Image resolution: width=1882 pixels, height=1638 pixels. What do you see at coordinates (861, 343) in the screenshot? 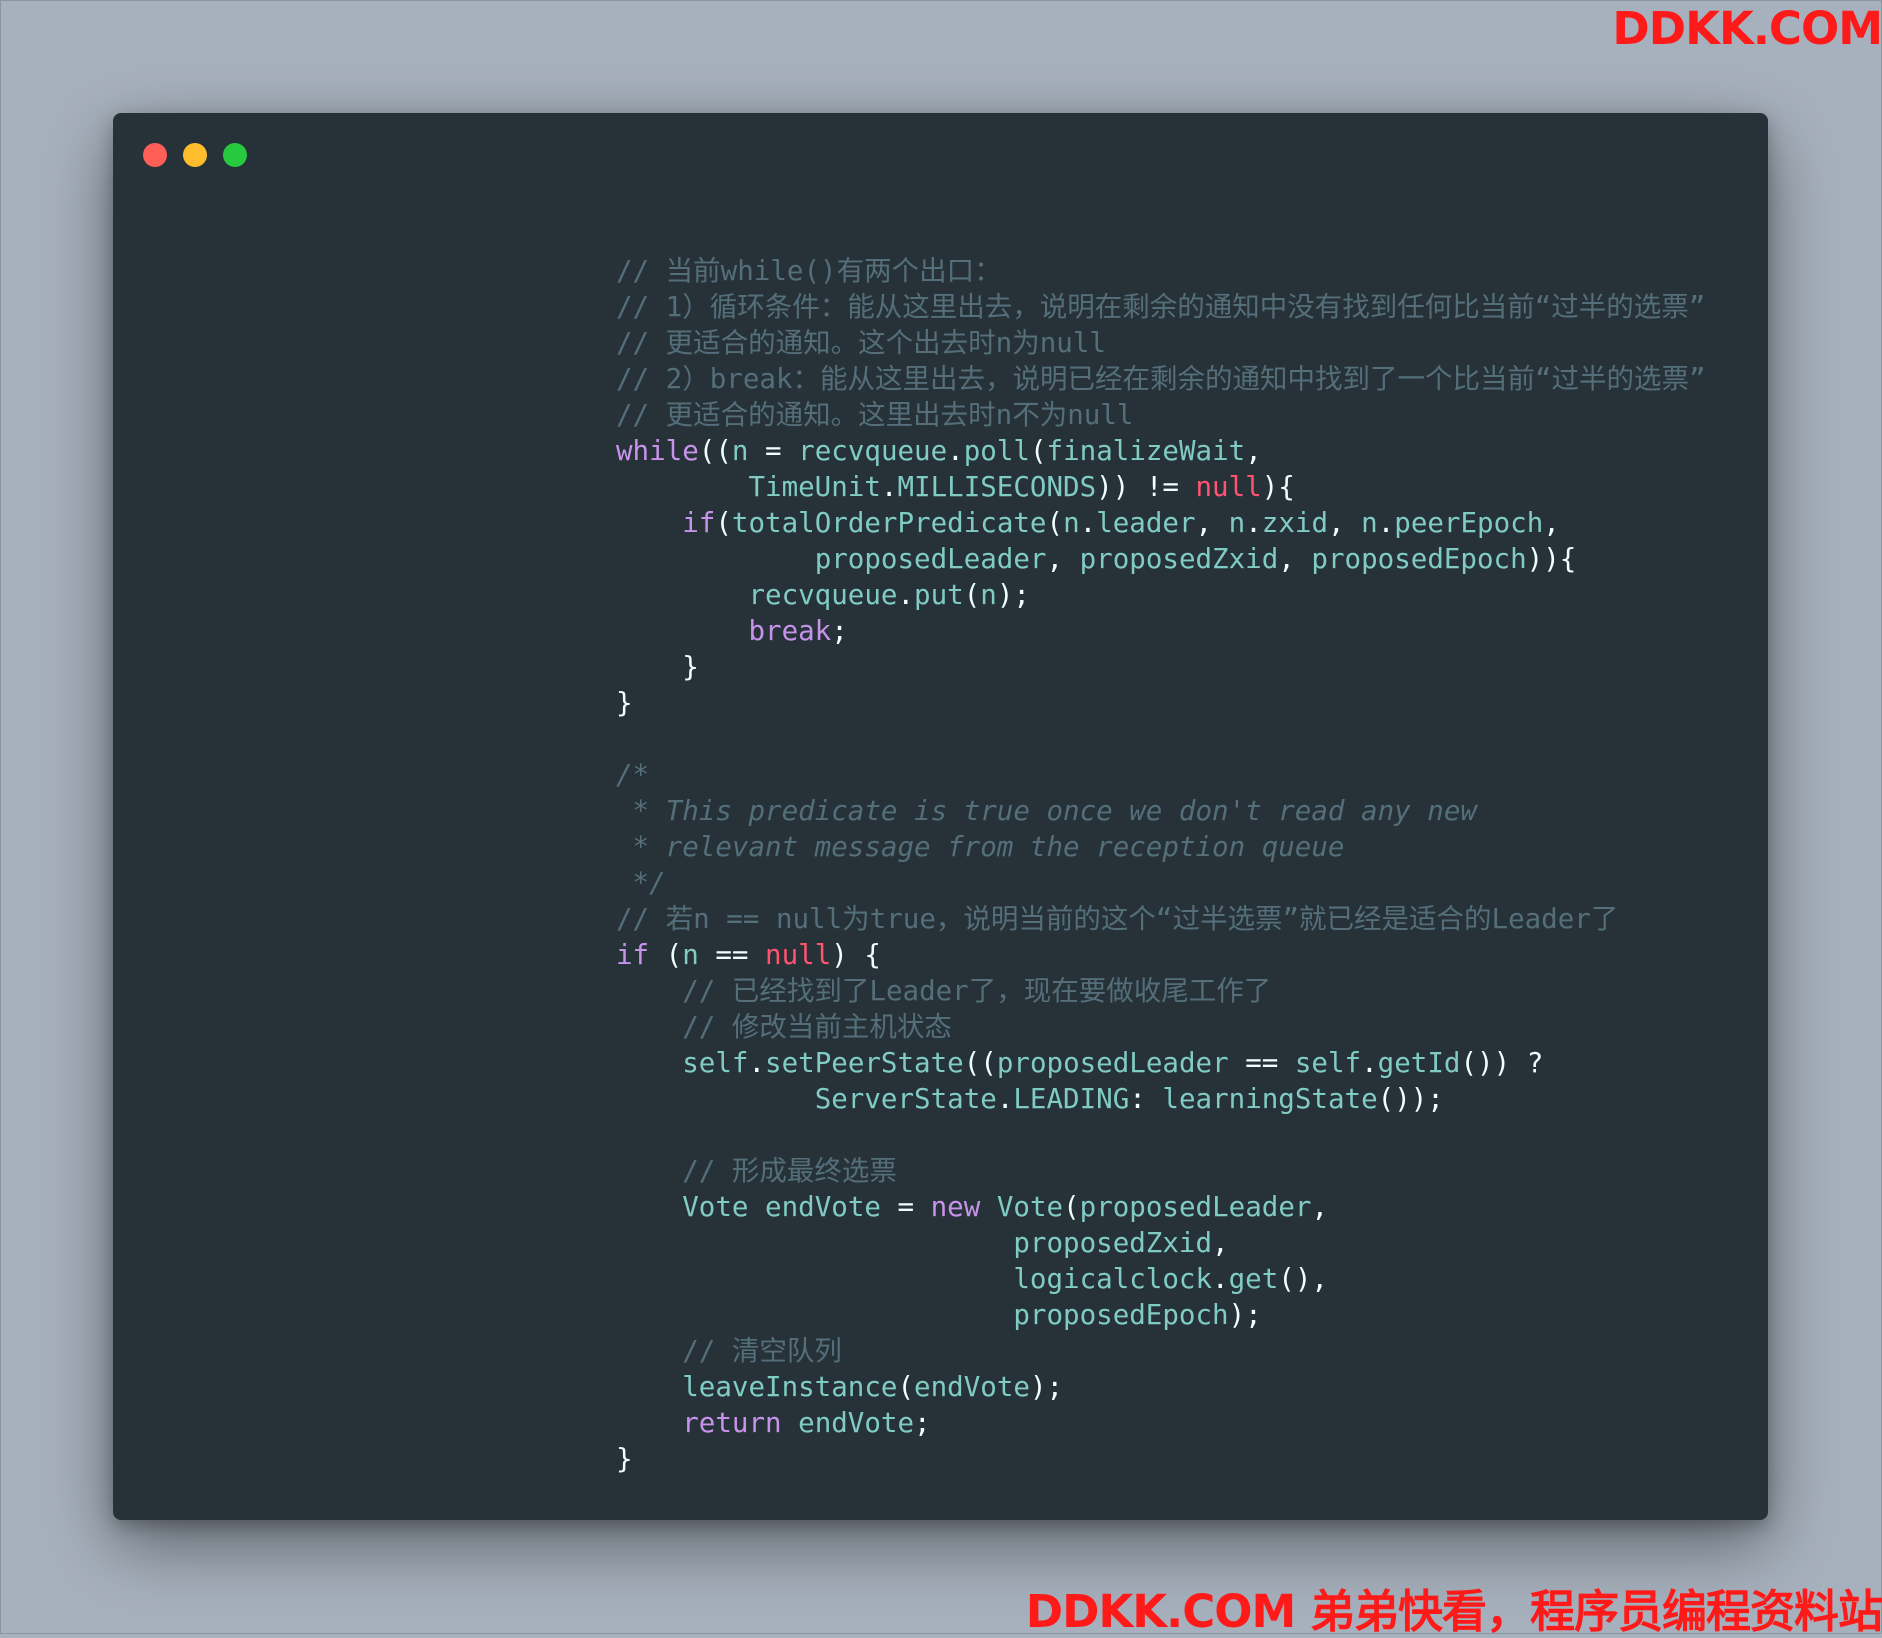
I see `code-token: // 更适合的通知。这个出去时n为null` at bounding box center [861, 343].